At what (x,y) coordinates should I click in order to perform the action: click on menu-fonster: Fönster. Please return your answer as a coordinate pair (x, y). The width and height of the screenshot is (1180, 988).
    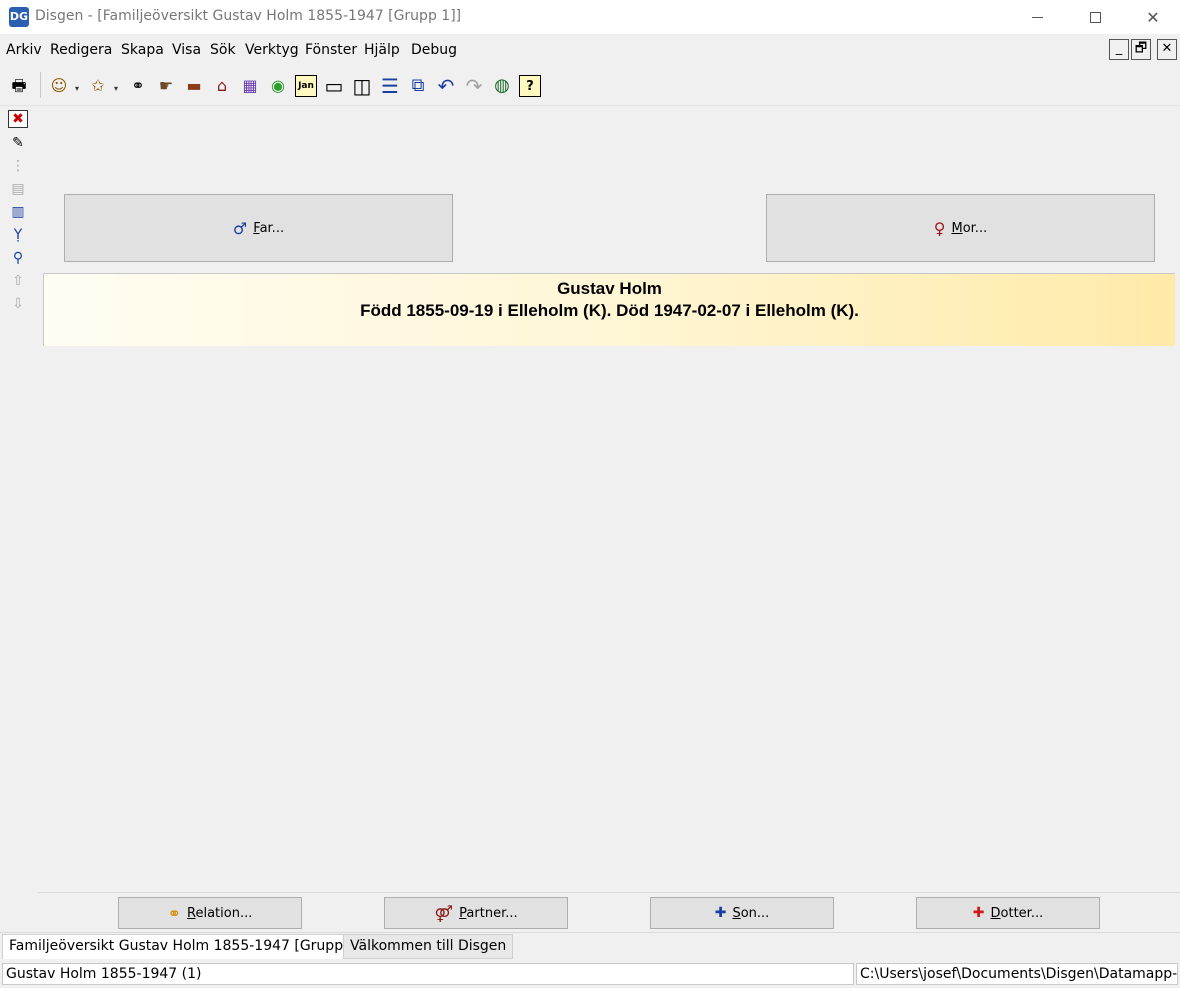
    Looking at the image, I should click on (331, 50).